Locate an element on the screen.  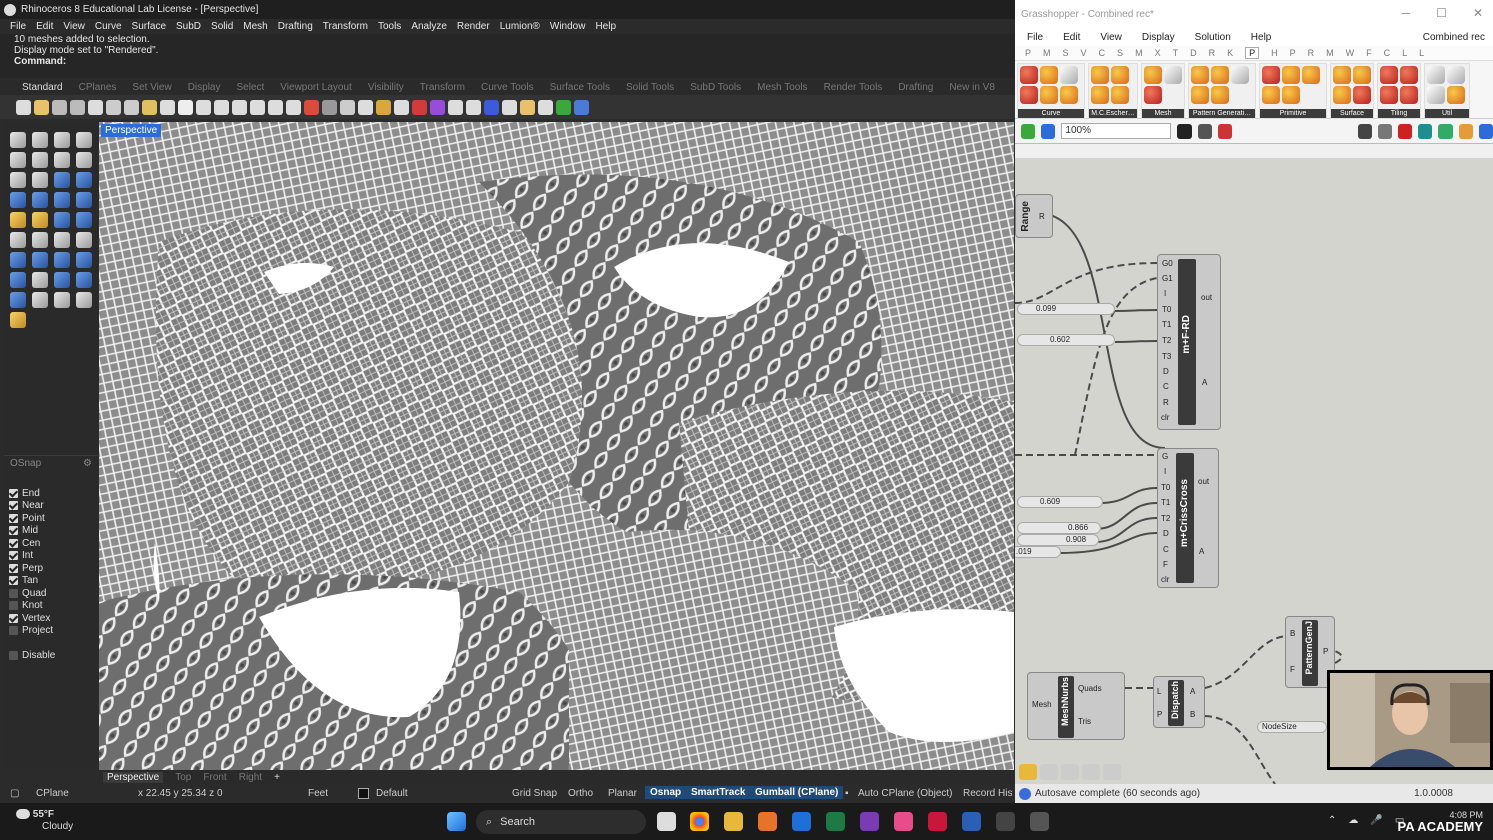
gear-icon is located at coordinates (509, 107).